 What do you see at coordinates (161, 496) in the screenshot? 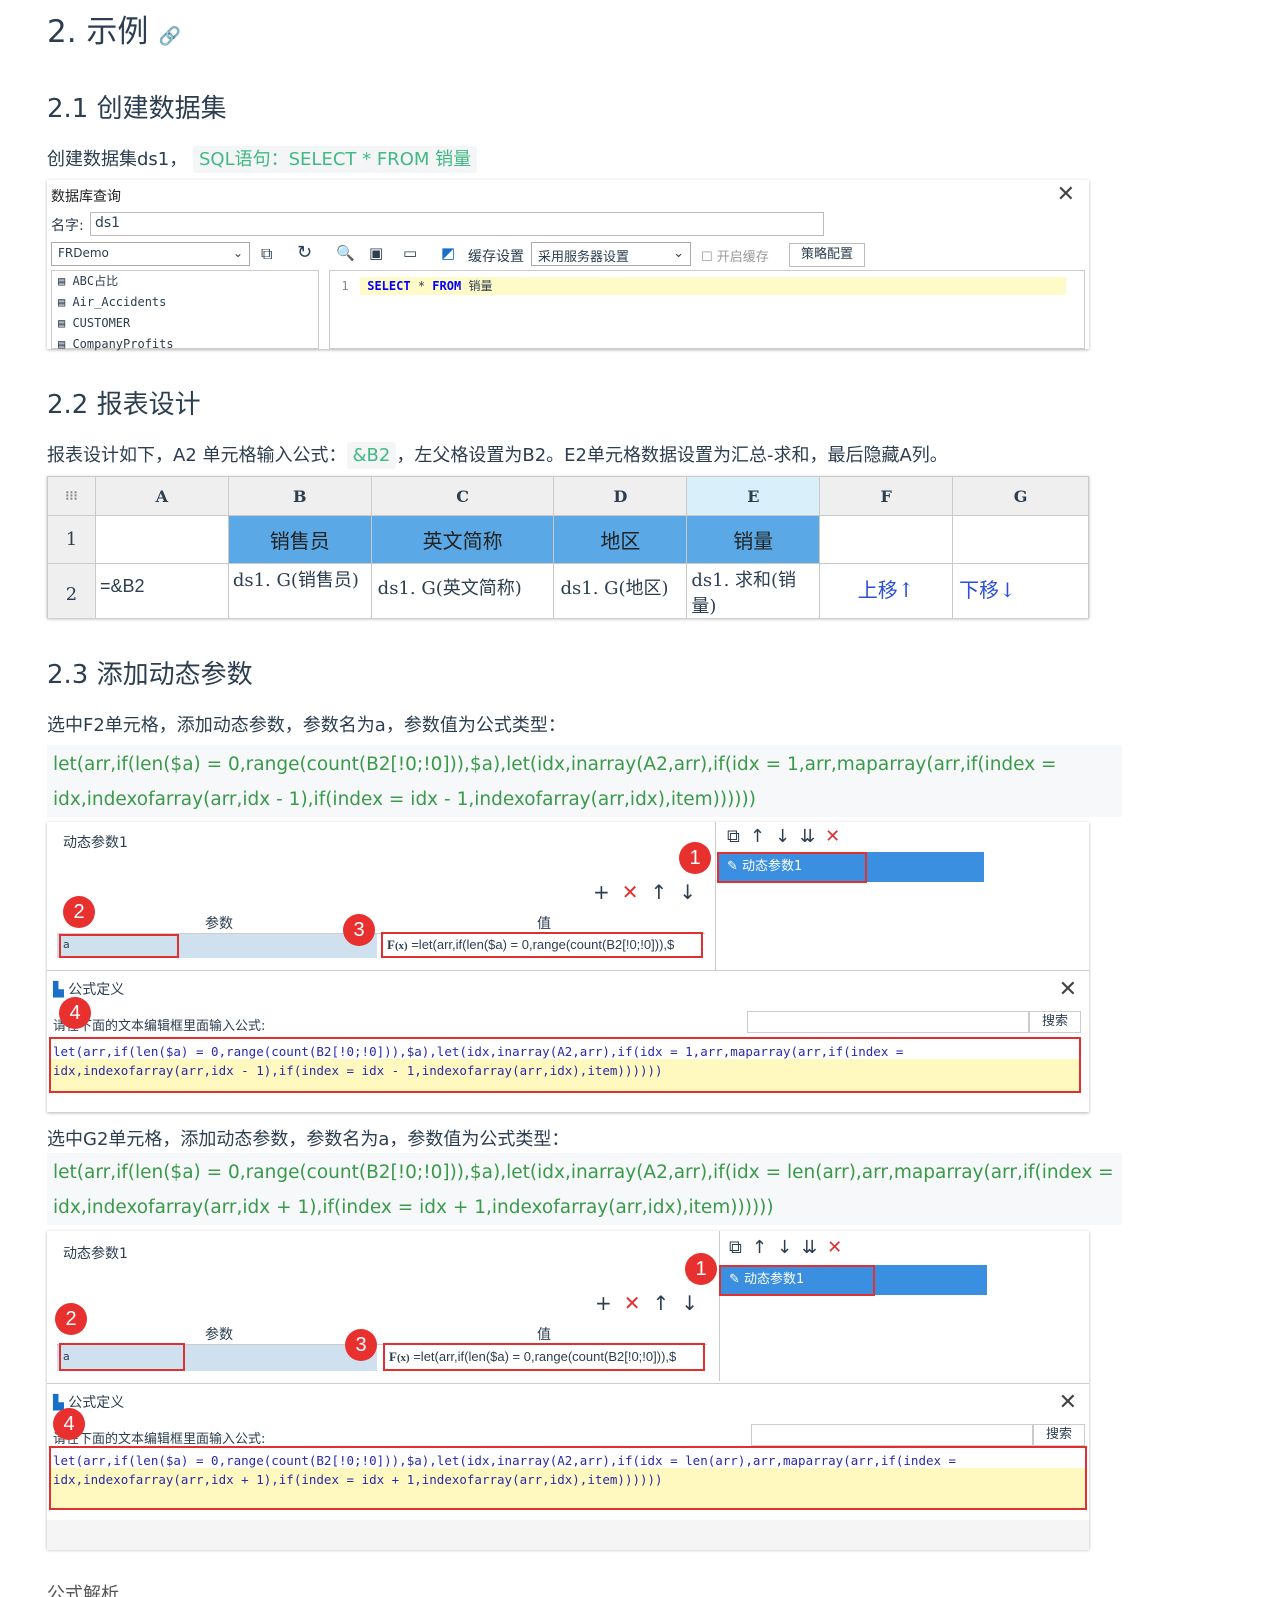
I see `col-header: A` at bounding box center [161, 496].